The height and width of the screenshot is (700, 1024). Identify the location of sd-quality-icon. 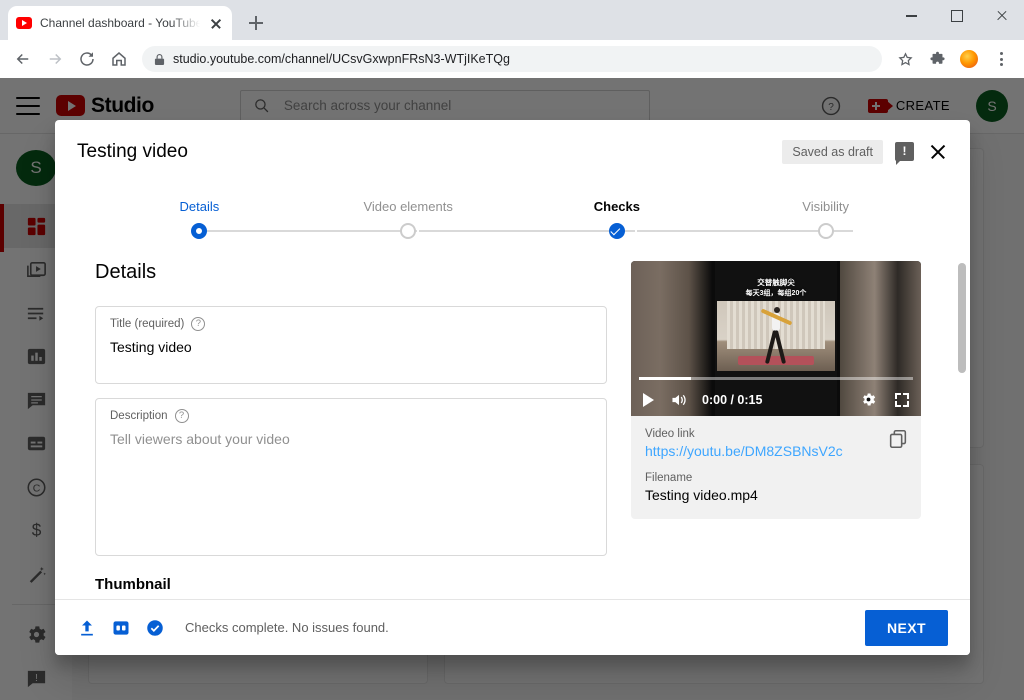
(121, 628).